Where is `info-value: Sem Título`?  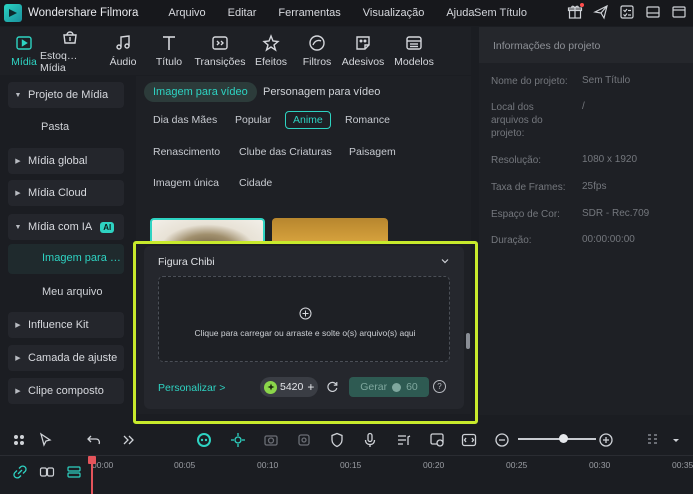 info-value: Sem Título is located at coordinates (606, 80).